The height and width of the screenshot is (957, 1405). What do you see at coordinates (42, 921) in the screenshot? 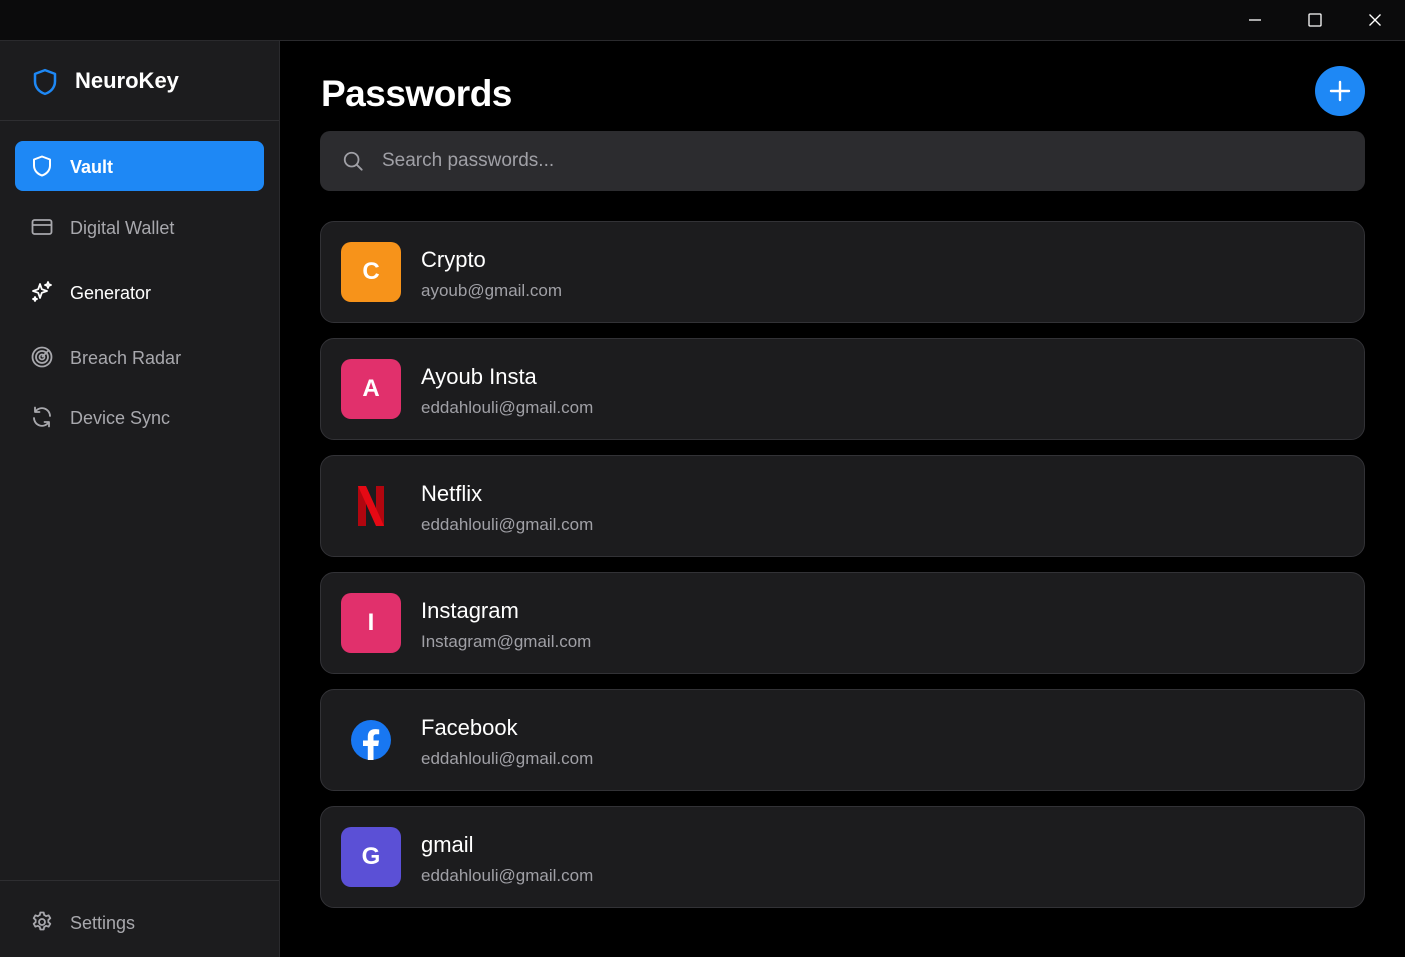
I see `gear-icon` at bounding box center [42, 921].